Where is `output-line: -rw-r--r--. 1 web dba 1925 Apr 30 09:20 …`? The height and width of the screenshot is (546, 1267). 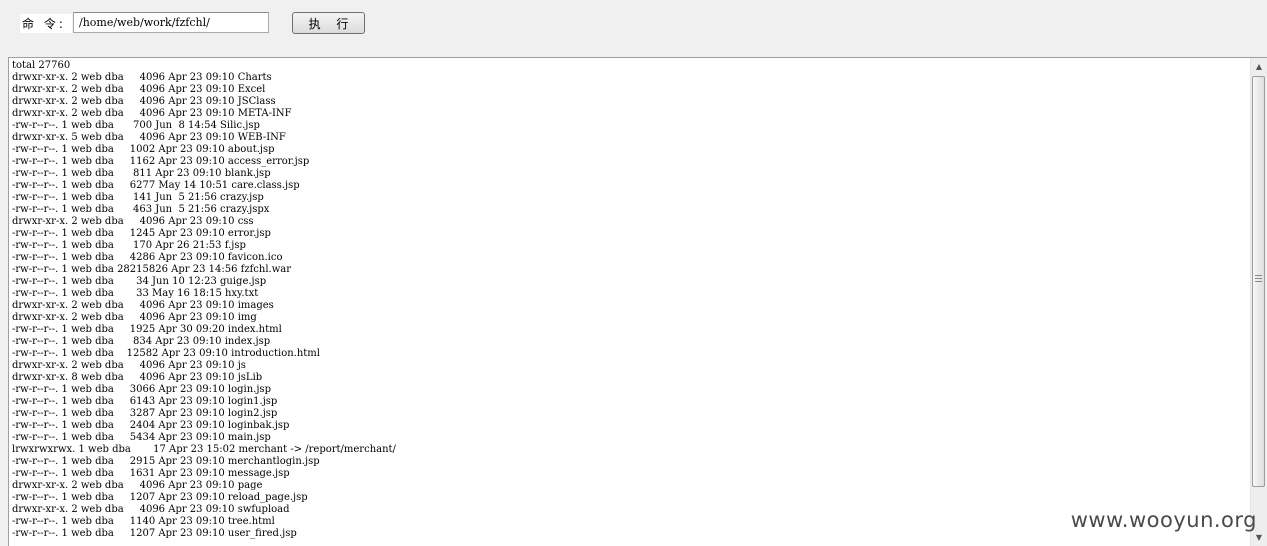 output-line: -rw-r--r--. 1 web dba 1925 Apr 30 09:20 … is located at coordinates (147, 329).